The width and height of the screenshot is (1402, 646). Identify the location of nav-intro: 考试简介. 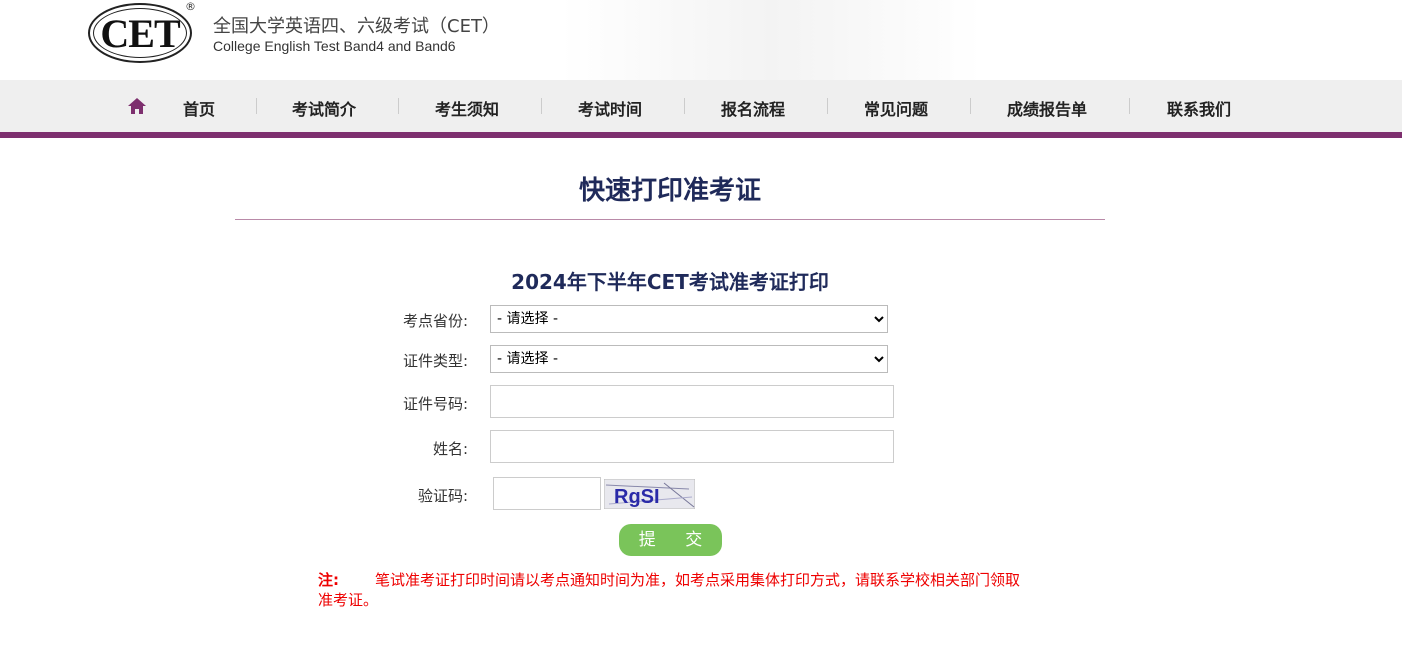
(324, 108).